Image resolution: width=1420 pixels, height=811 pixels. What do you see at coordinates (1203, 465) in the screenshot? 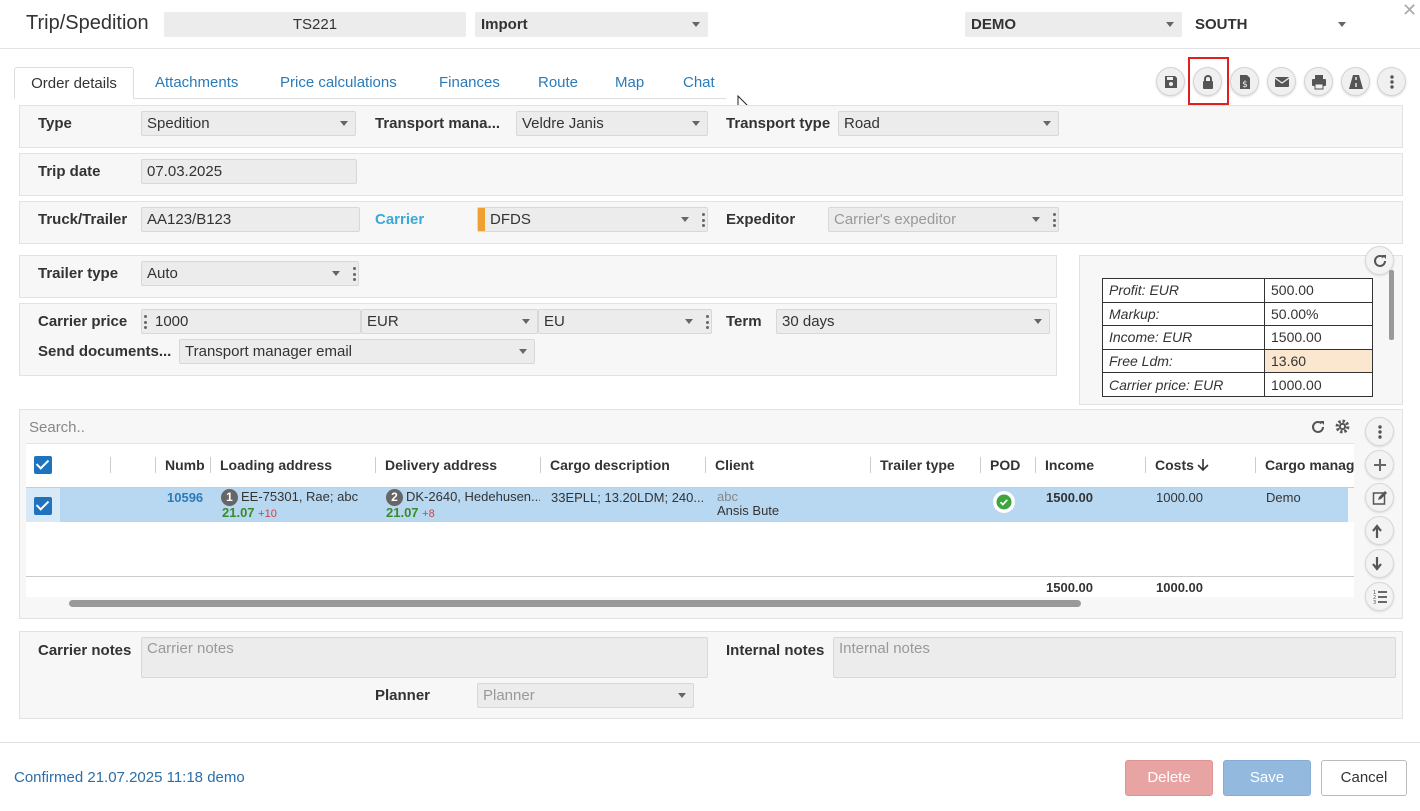
I see `sort-descending-icon` at bounding box center [1203, 465].